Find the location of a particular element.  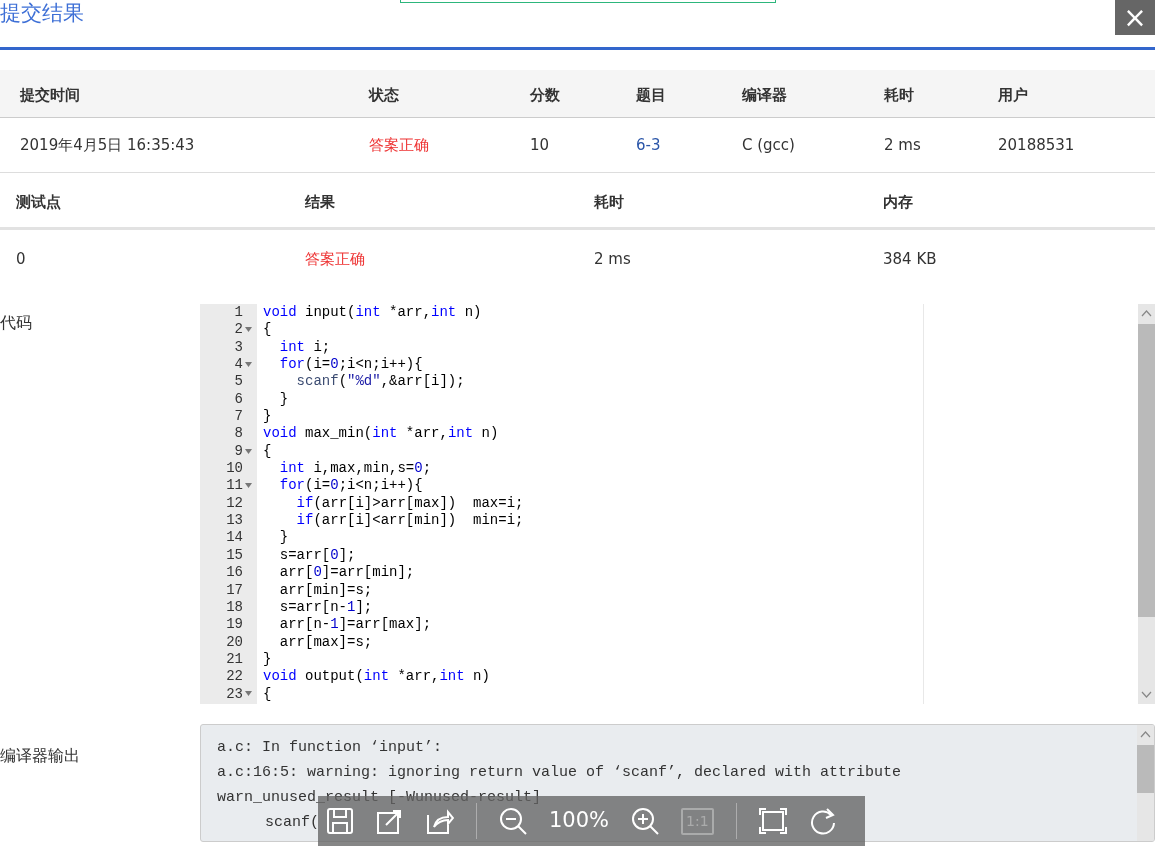

code-line: s=arr[0]; is located at coordinates (317, 555).